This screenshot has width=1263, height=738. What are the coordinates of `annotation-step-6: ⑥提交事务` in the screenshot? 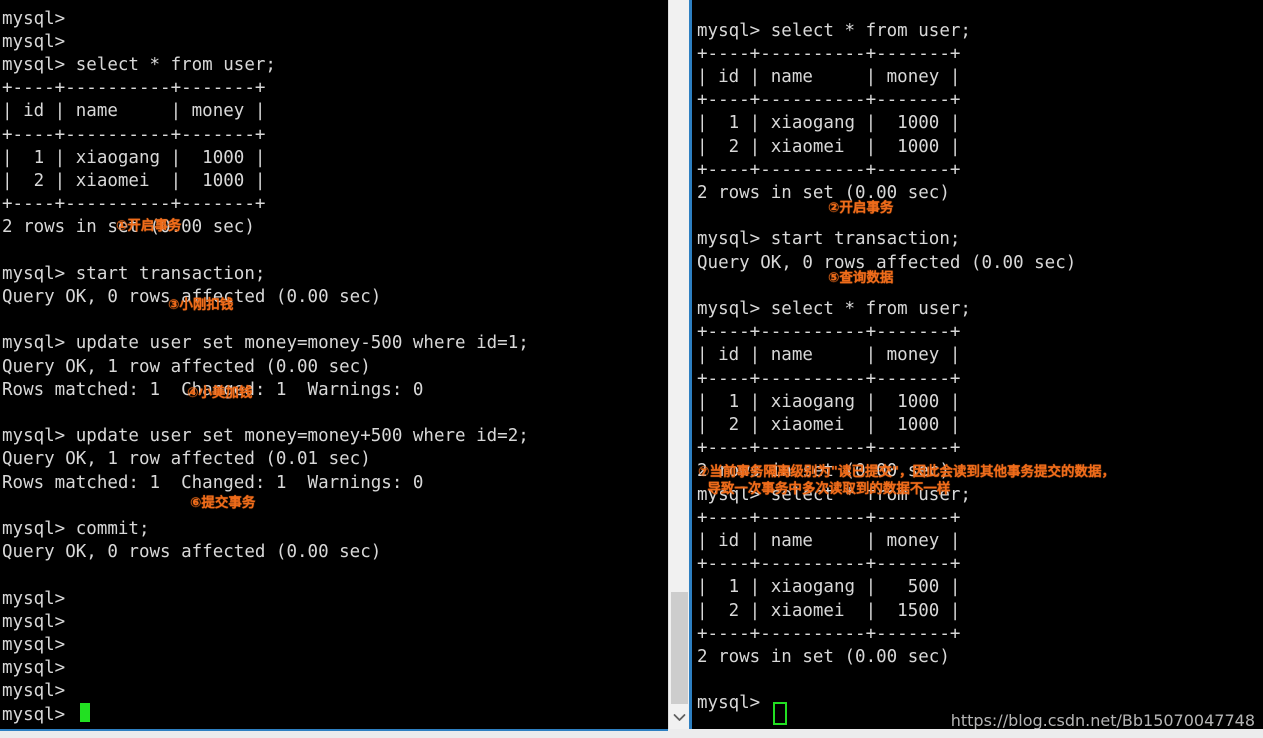 It's located at (223, 503).